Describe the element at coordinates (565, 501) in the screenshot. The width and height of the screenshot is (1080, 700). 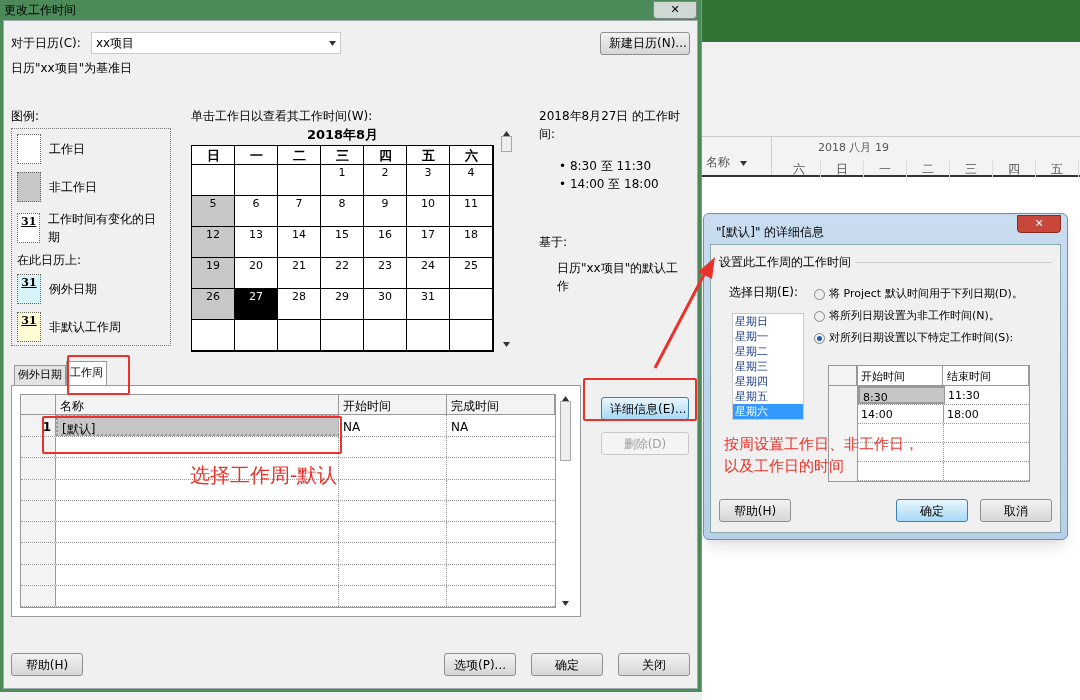
I see `table-scrollbar` at that location.